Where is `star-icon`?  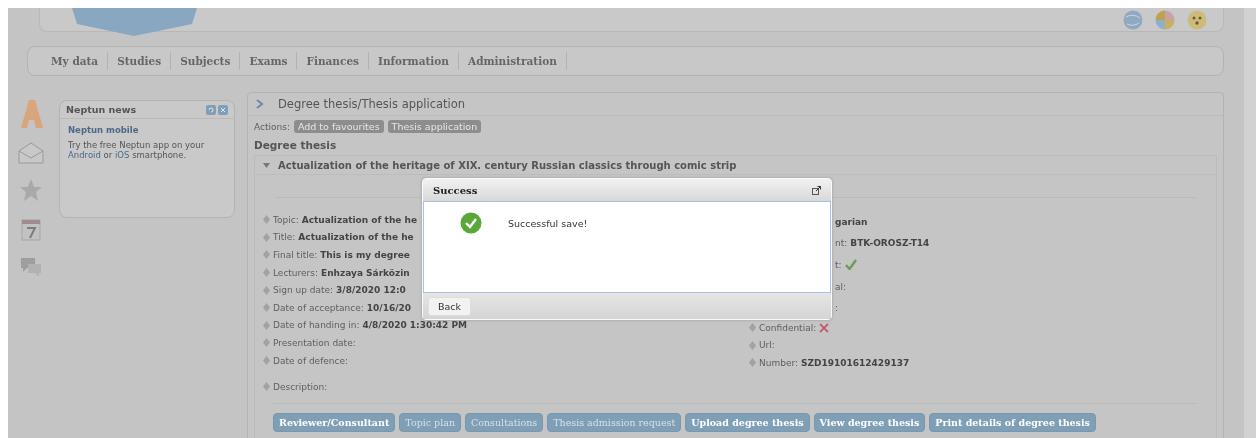 star-icon is located at coordinates (31, 190).